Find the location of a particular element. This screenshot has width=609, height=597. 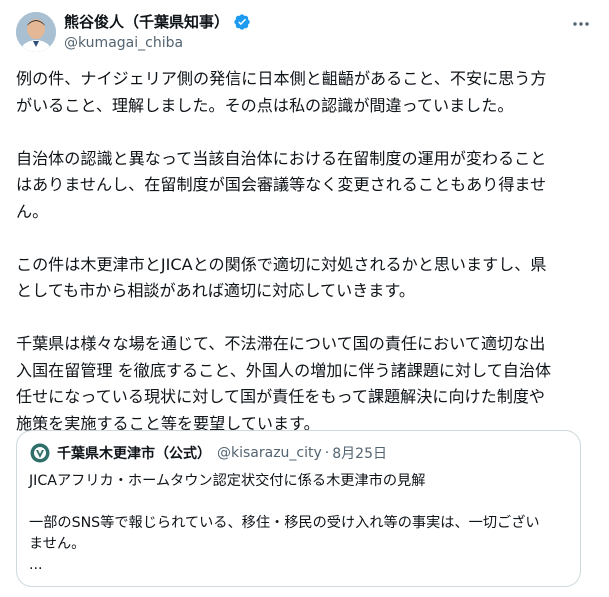

post-line: がいること、理解しました。その点は私の認識が間違っていました。 is located at coordinates (265, 105).